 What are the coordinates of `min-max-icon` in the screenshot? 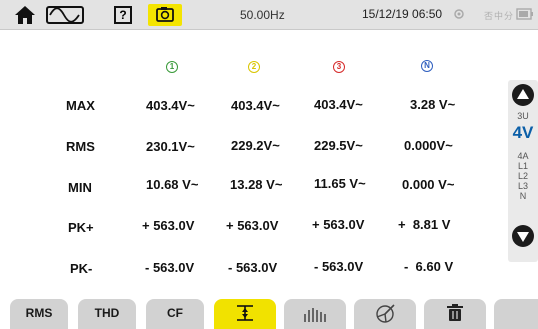 It's located at (245, 313).